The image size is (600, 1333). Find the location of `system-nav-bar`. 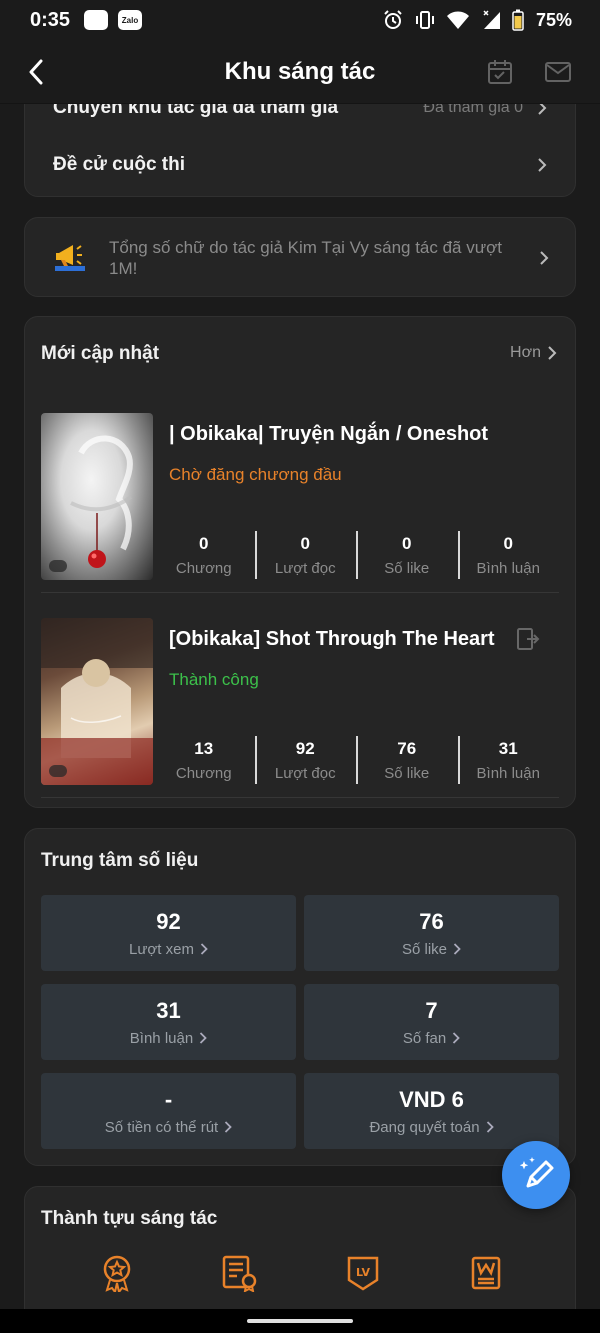

system-nav-bar is located at coordinates (300, 1321).